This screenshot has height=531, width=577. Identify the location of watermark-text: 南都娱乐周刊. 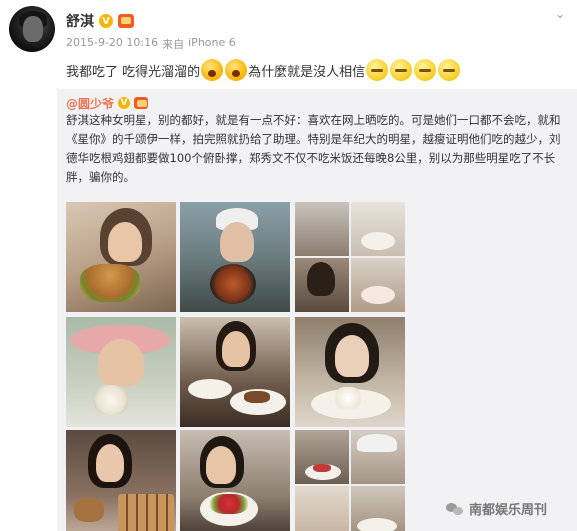
(508, 510).